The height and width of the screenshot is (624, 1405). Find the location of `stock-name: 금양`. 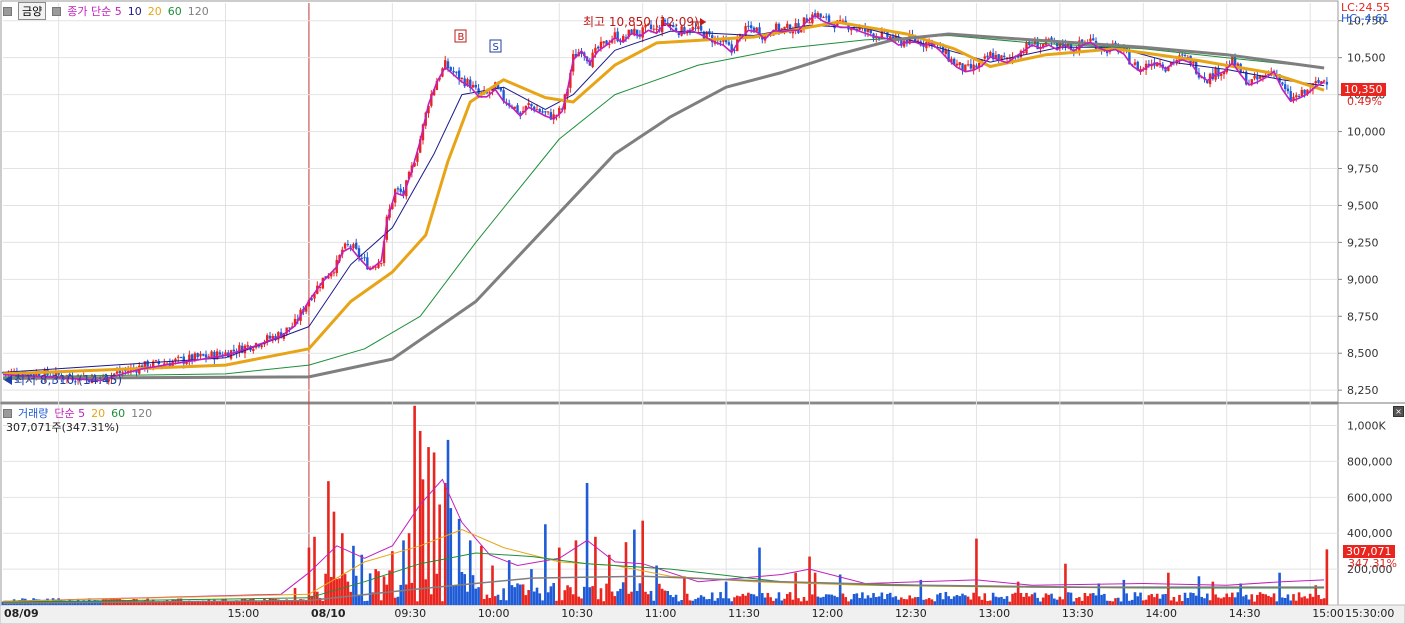

stock-name: 금양 is located at coordinates (32, 11).